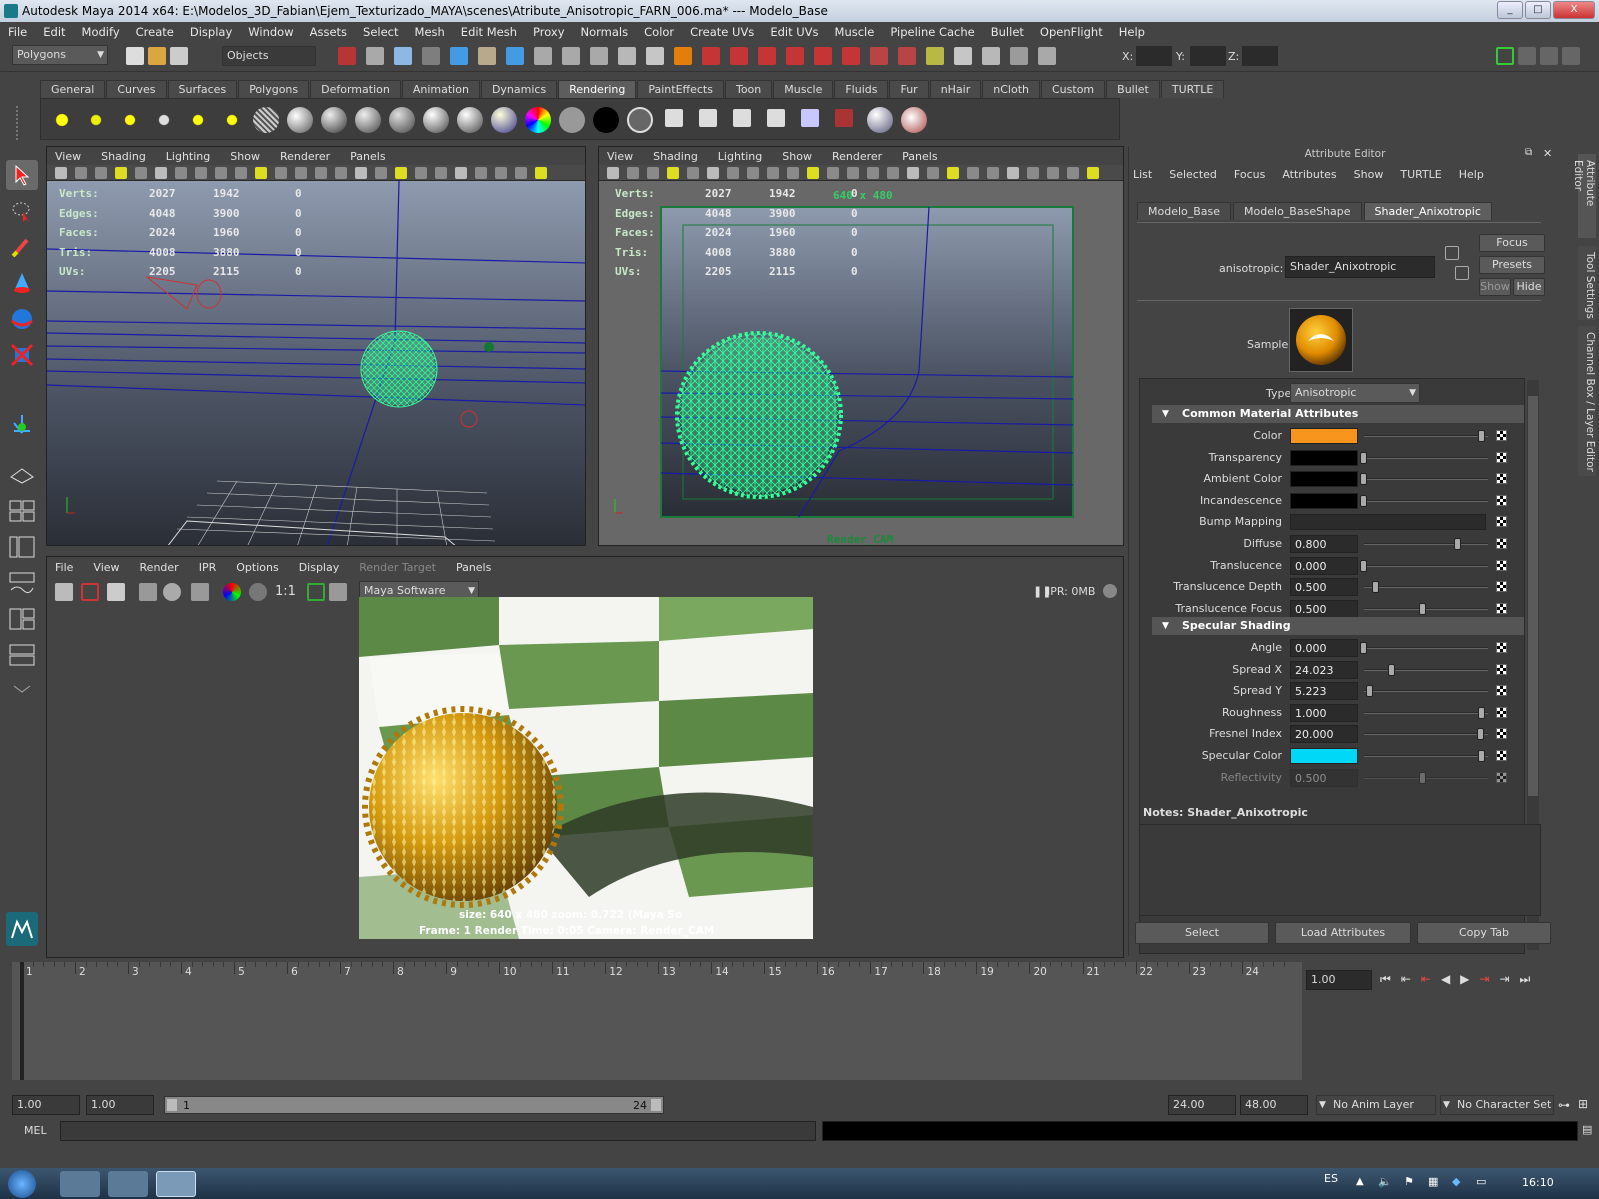 The image size is (1599, 1199). Describe the element at coordinates (1528, 152) in the screenshot. I see `float-panel-icon: ⧉` at that location.